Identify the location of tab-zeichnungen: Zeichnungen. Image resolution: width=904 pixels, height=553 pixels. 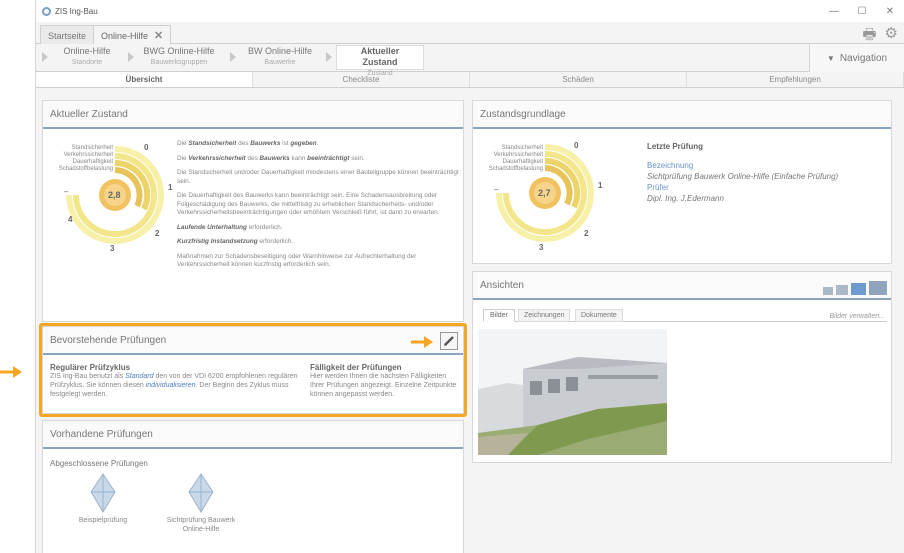
(544, 315).